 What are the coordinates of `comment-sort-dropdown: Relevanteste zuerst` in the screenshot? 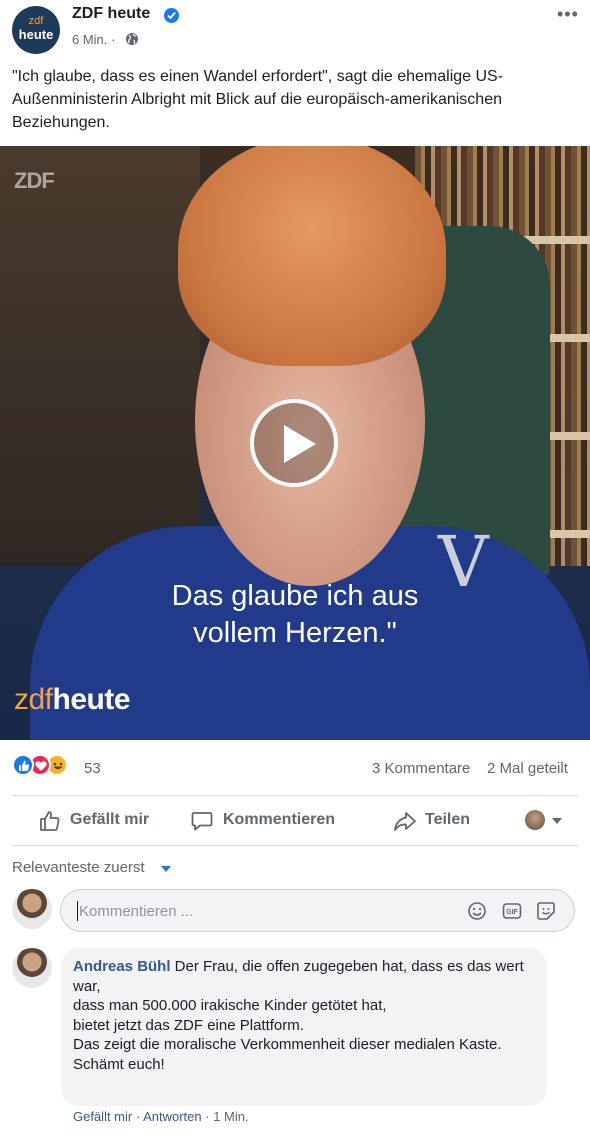 It's located at (78, 867).